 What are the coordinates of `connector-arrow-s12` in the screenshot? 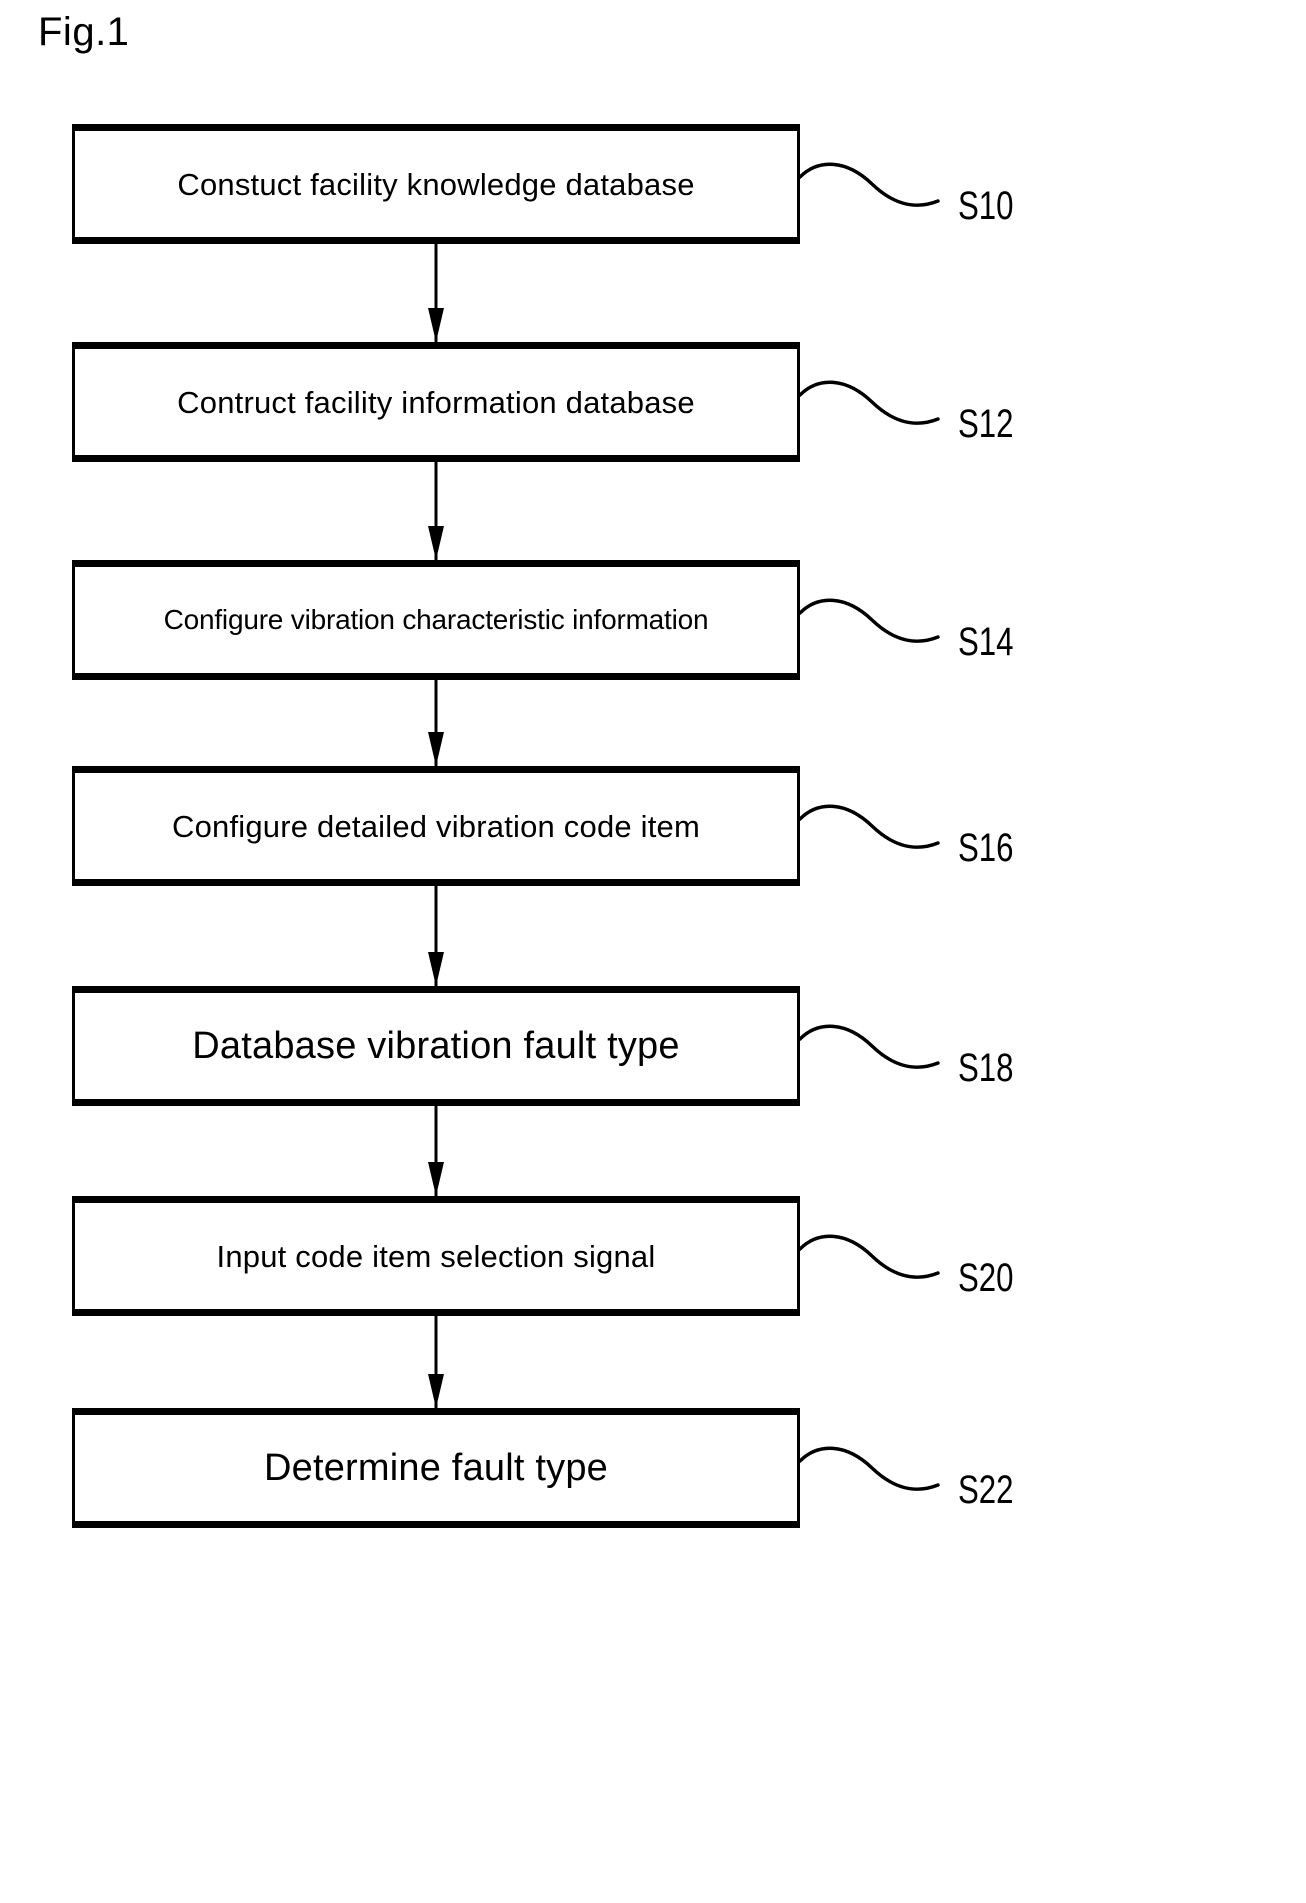 It's located at (436, 511).